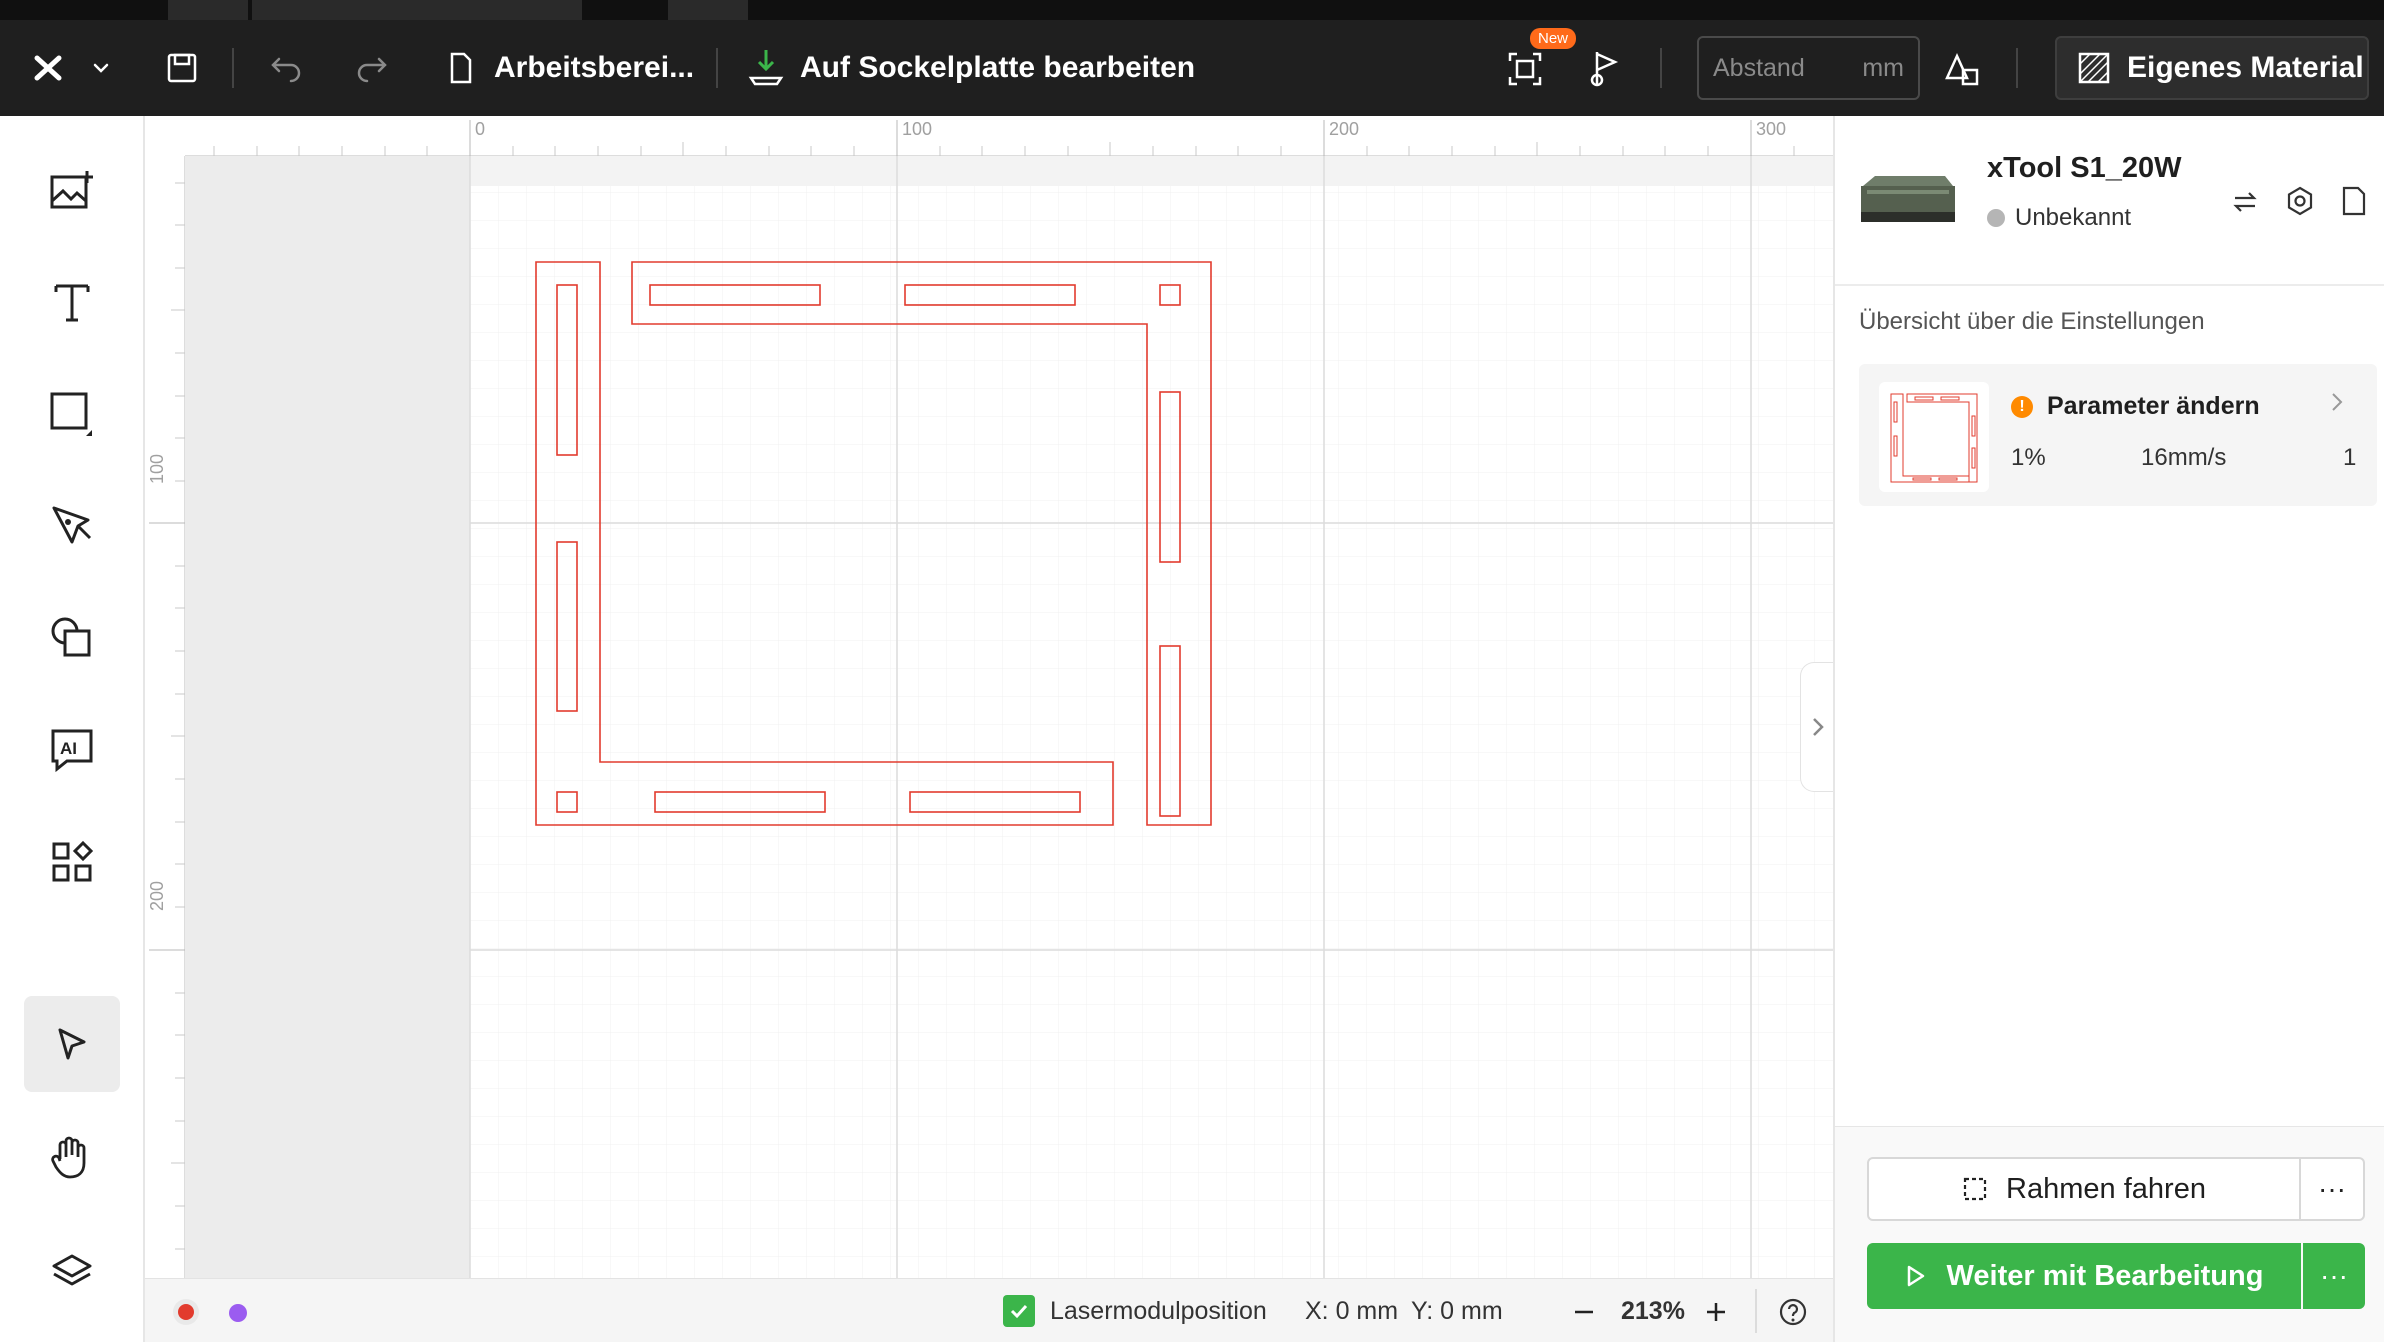 Image resolution: width=2384 pixels, height=1342 pixels. Describe the element at coordinates (72, 302) in the screenshot. I see `text-tool` at that location.